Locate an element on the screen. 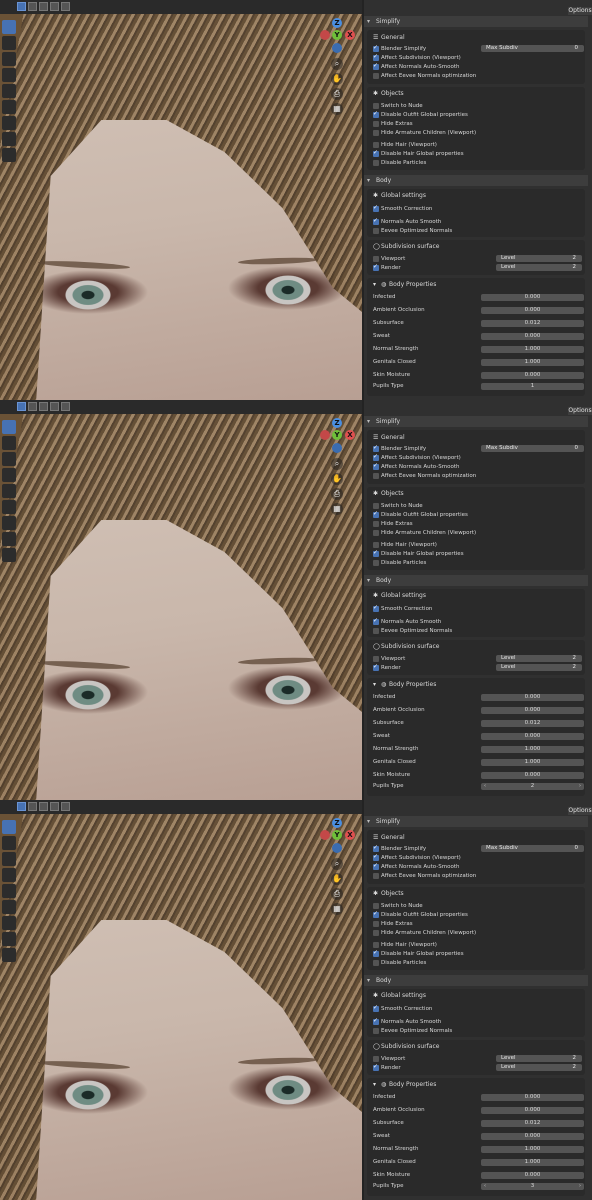  affect-eevee-row: Affect Eevee Normals optimization is located at coordinates (424, 476).